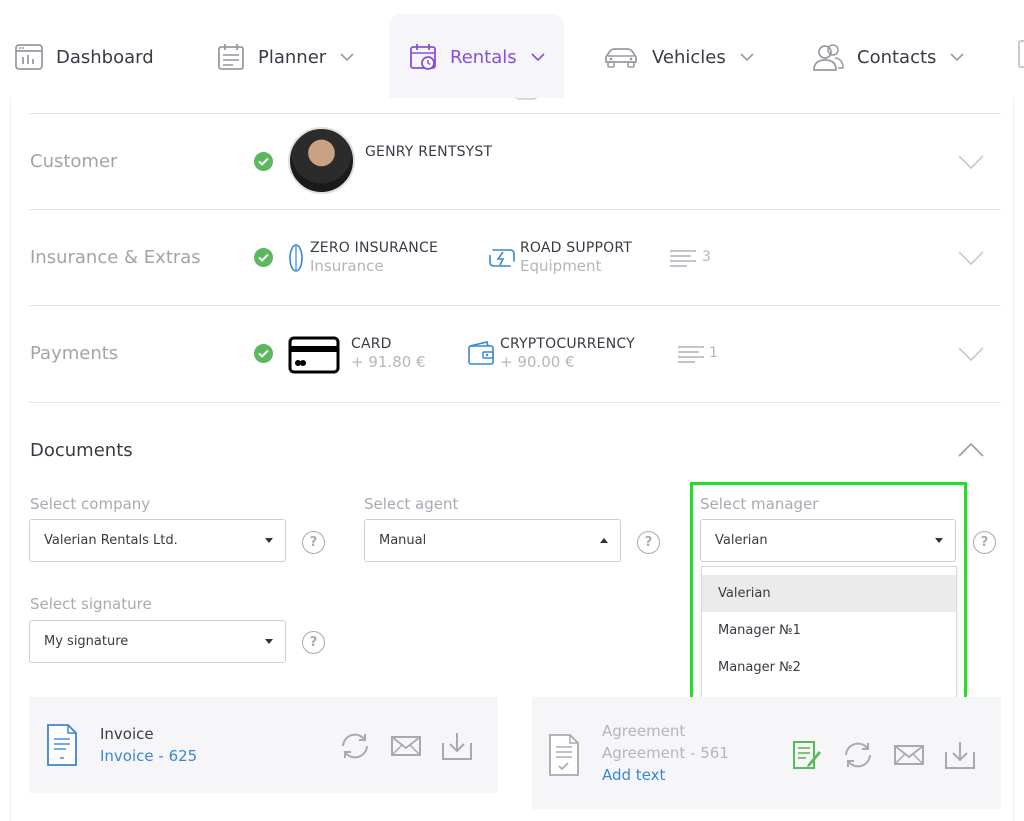 The image size is (1024, 821). What do you see at coordinates (90, 504) in the screenshot?
I see `company-label: Select company` at bounding box center [90, 504].